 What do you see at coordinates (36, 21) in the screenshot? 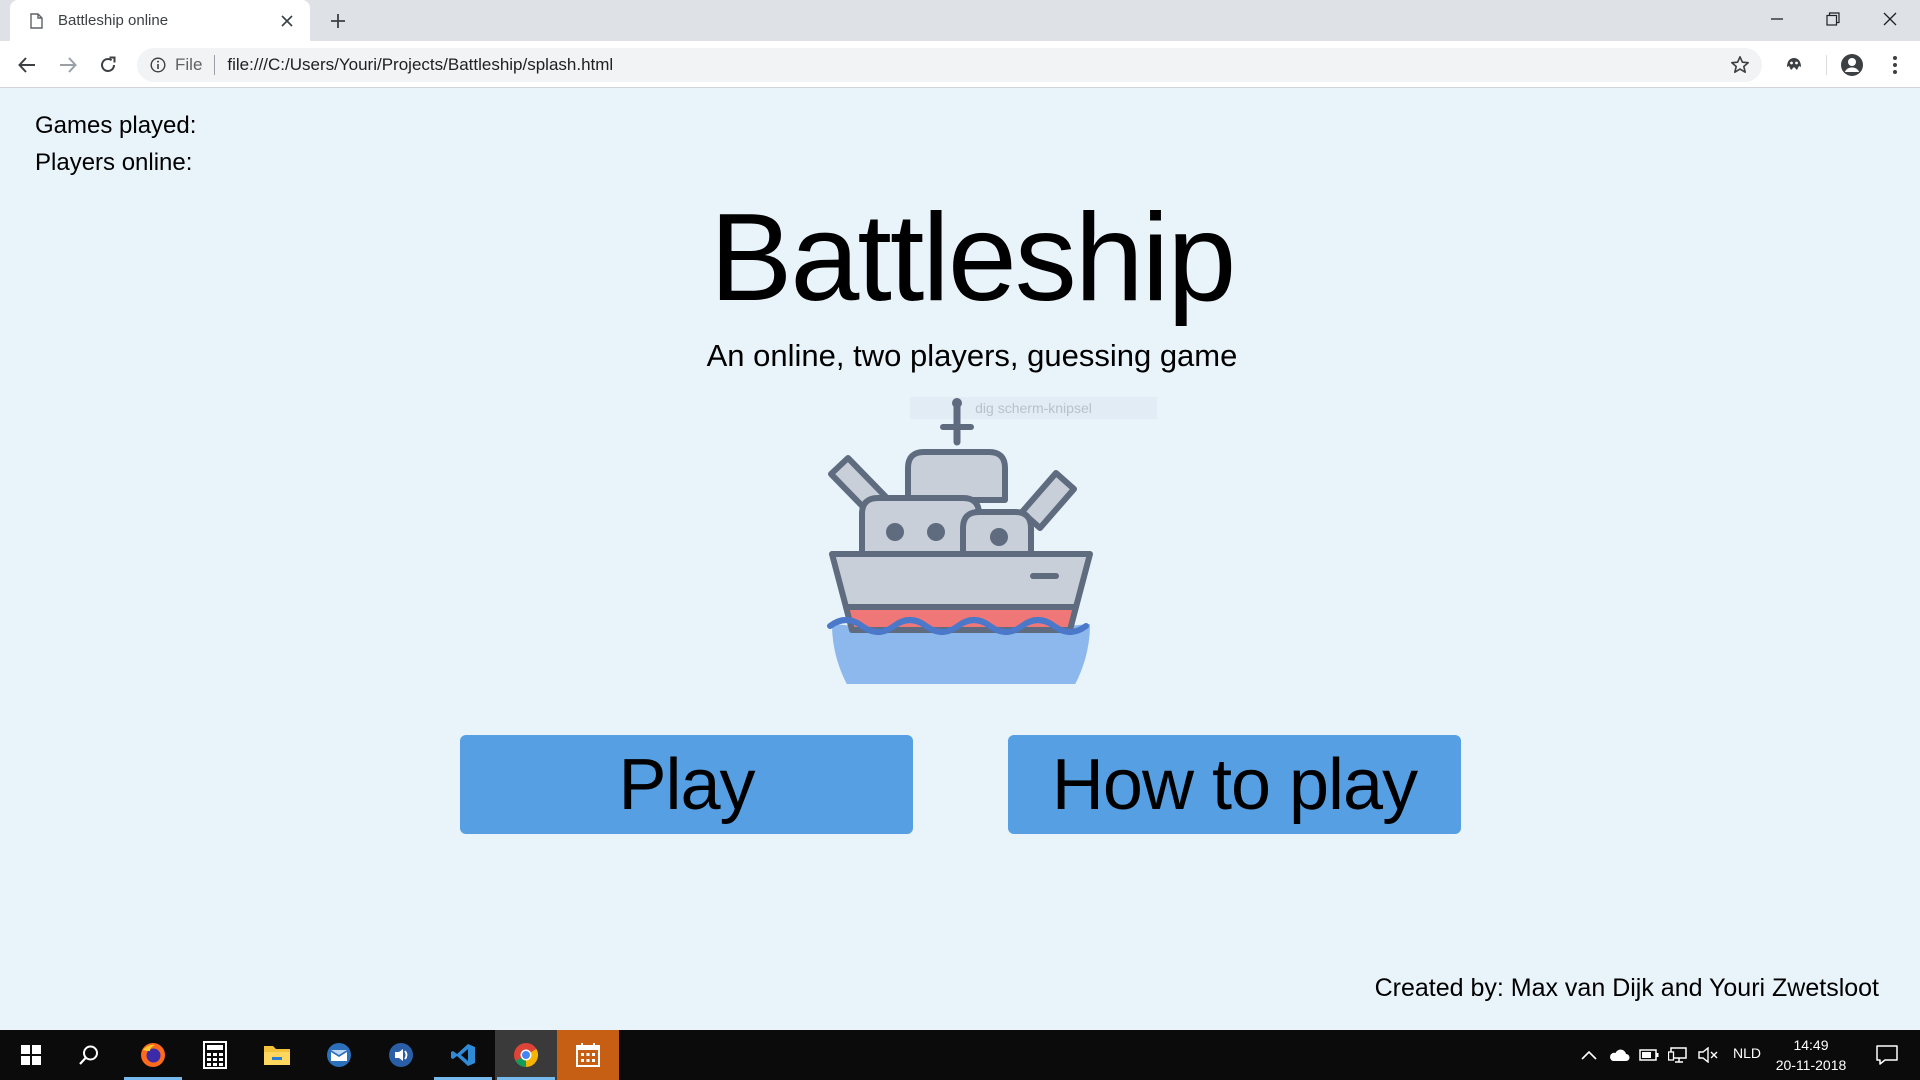
I see `page-icon` at bounding box center [36, 21].